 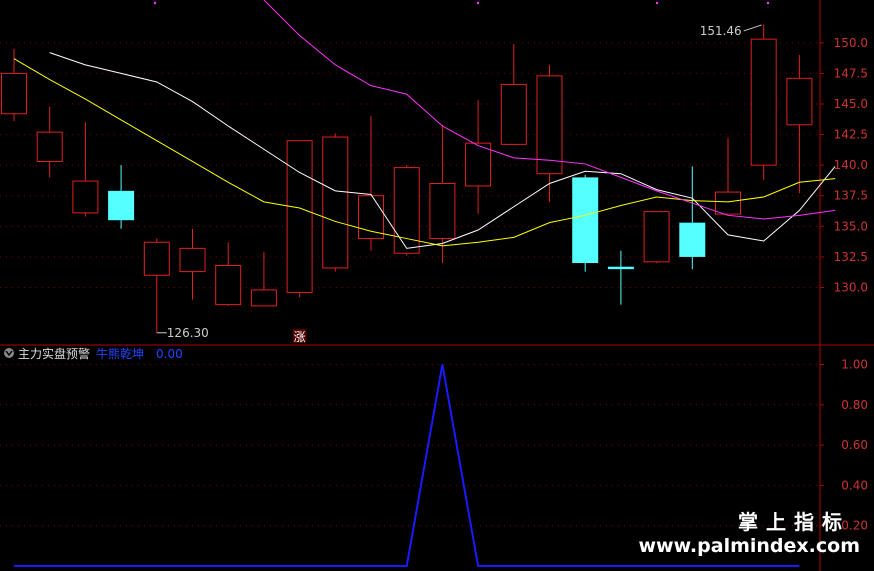 What do you see at coordinates (54, 353) in the screenshot?
I see `indicator-name: 主力实盘预警` at bounding box center [54, 353].